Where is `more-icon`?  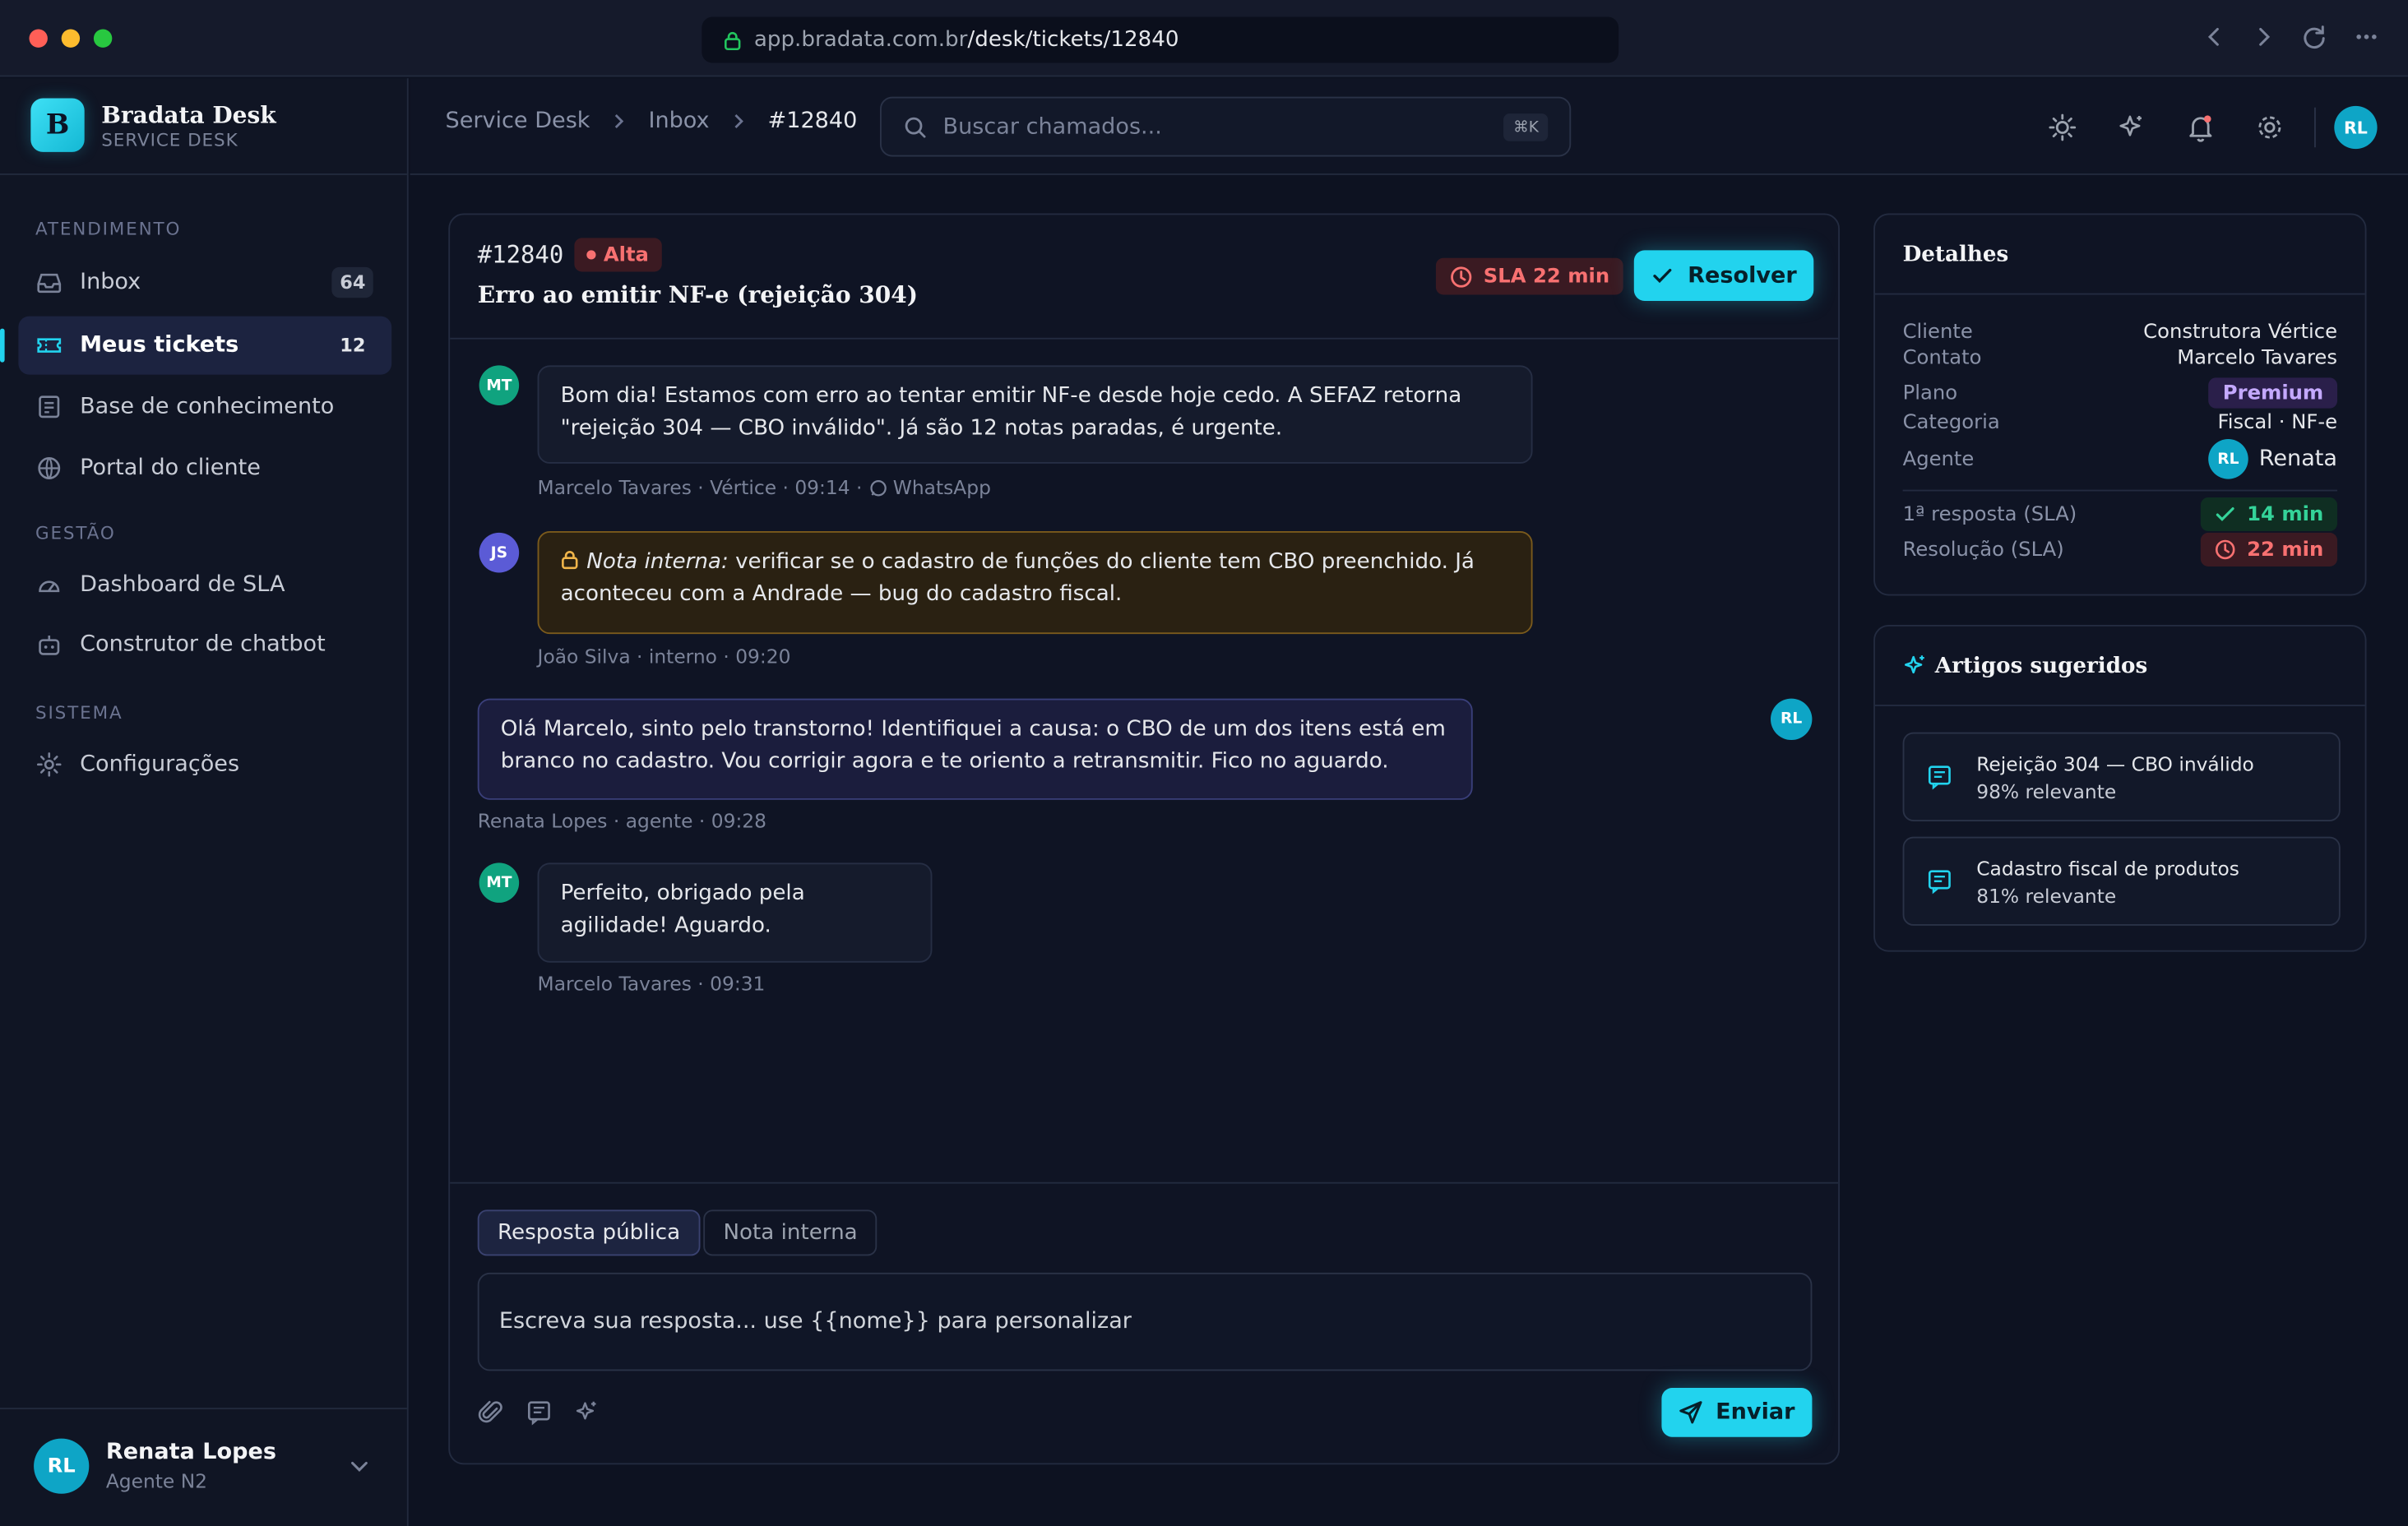
more-icon is located at coordinates (2367, 37).